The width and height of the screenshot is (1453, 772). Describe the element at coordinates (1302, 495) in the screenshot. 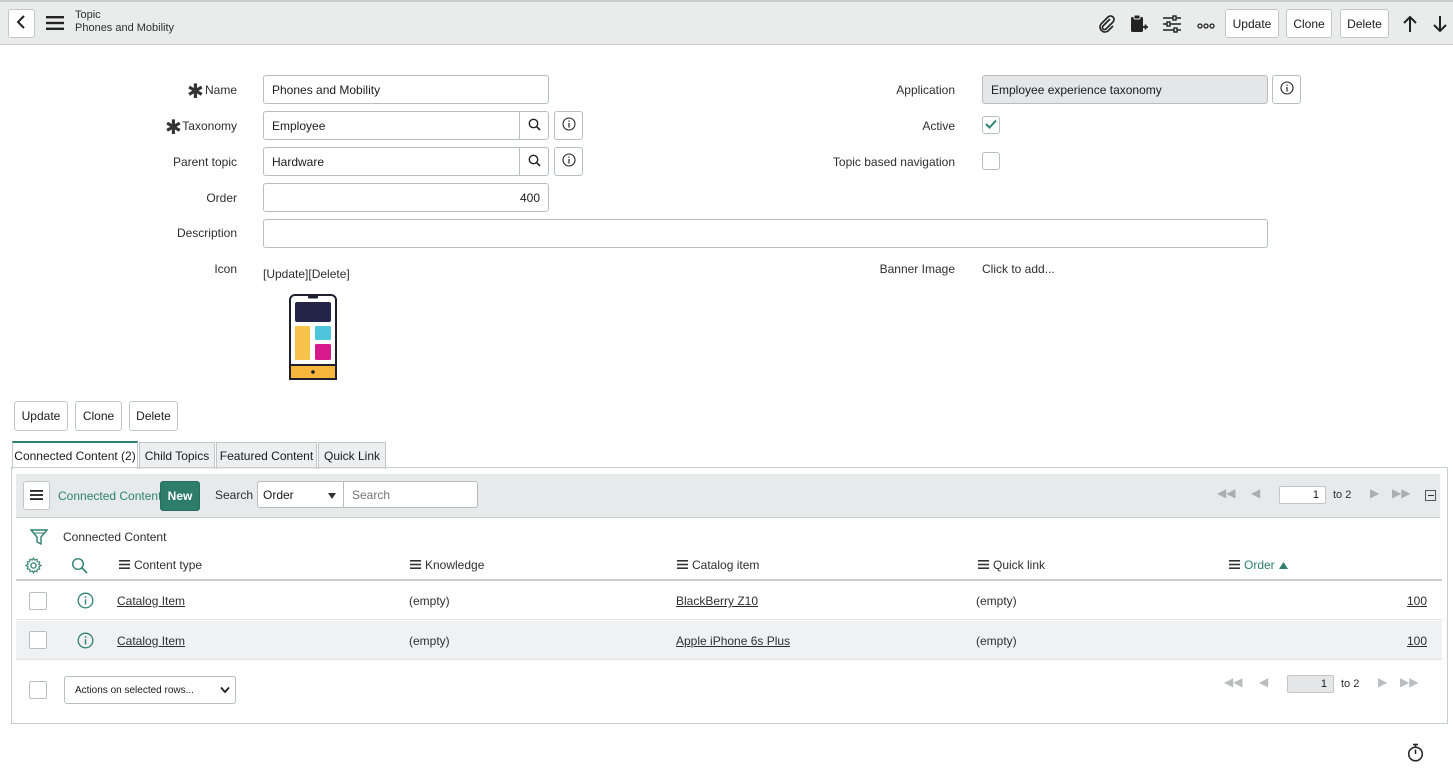

I see `page-input-top: 1` at that location.